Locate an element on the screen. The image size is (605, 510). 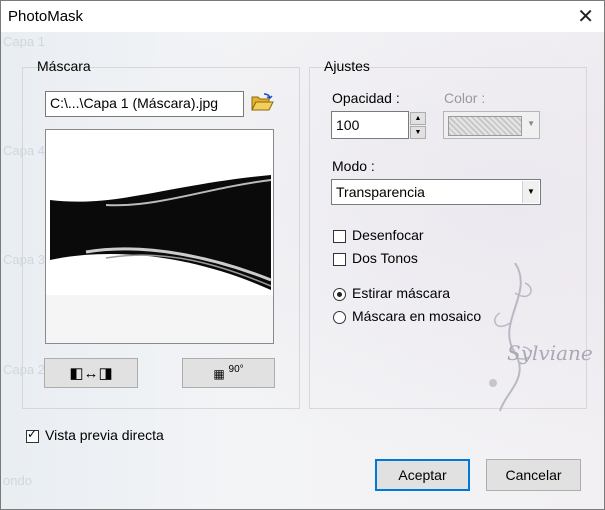
two-tones-checkbox is located at coordinates (339, 259).